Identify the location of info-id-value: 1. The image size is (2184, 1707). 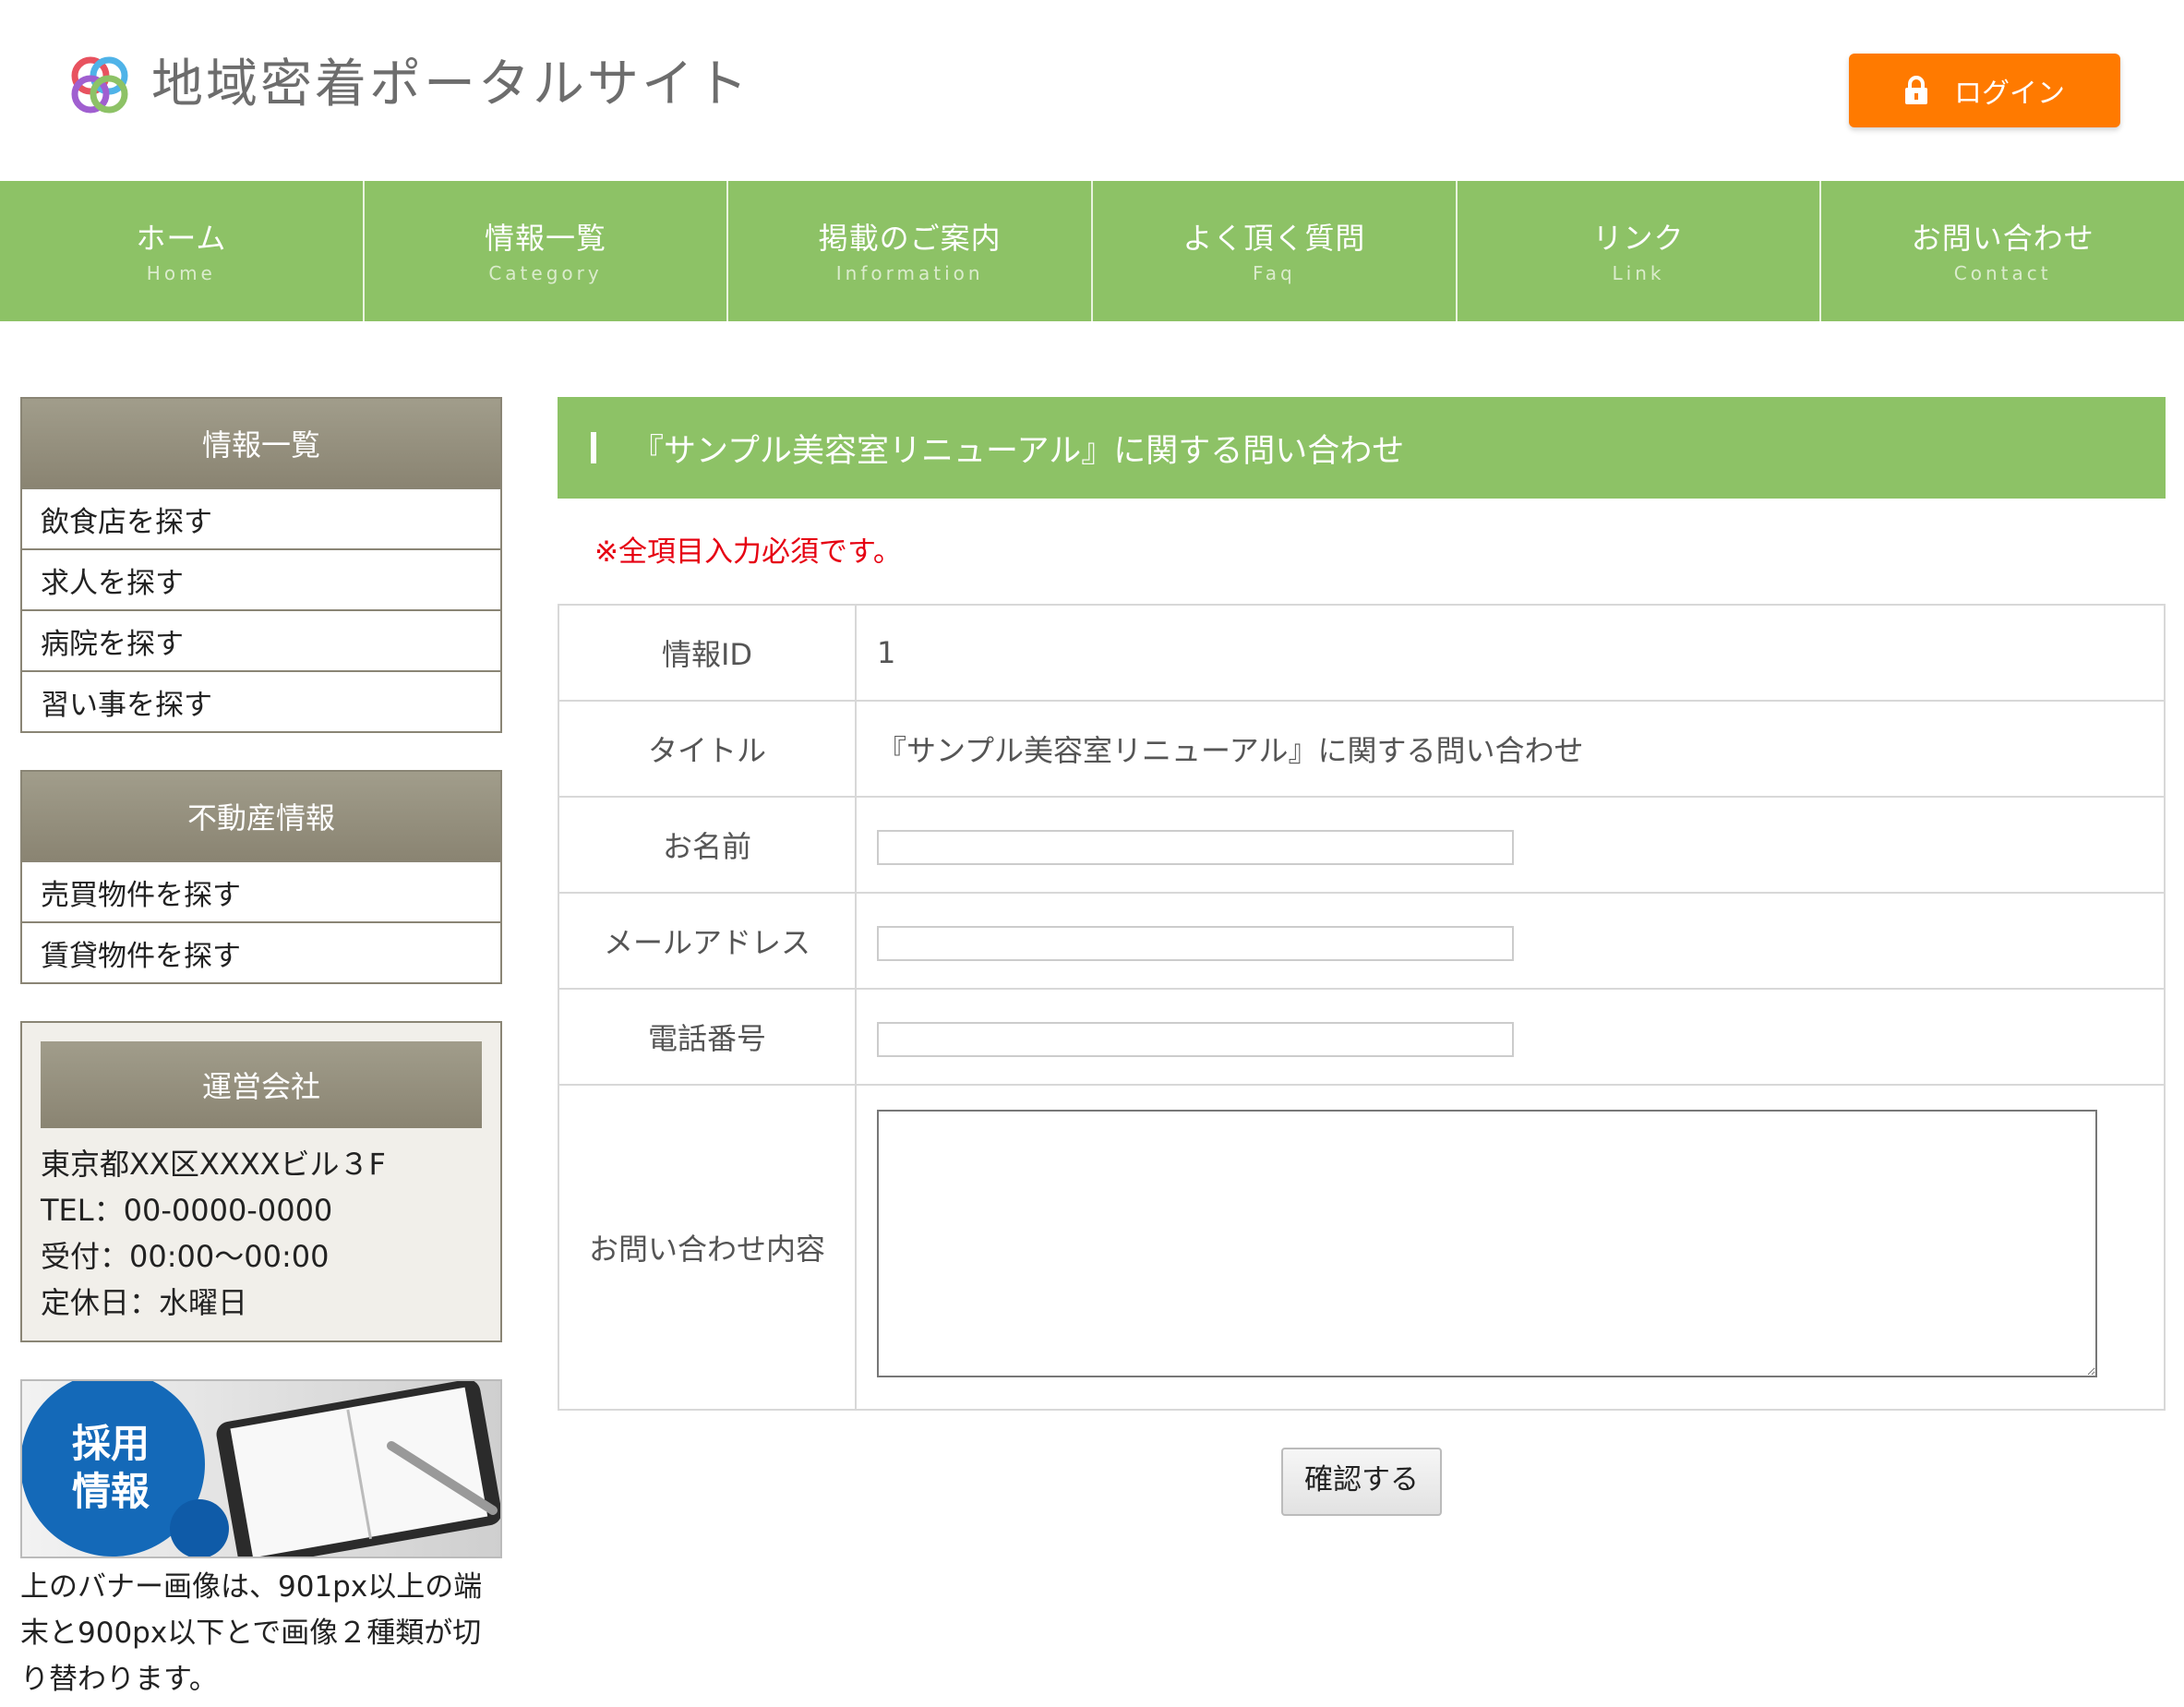
(1510, 653).